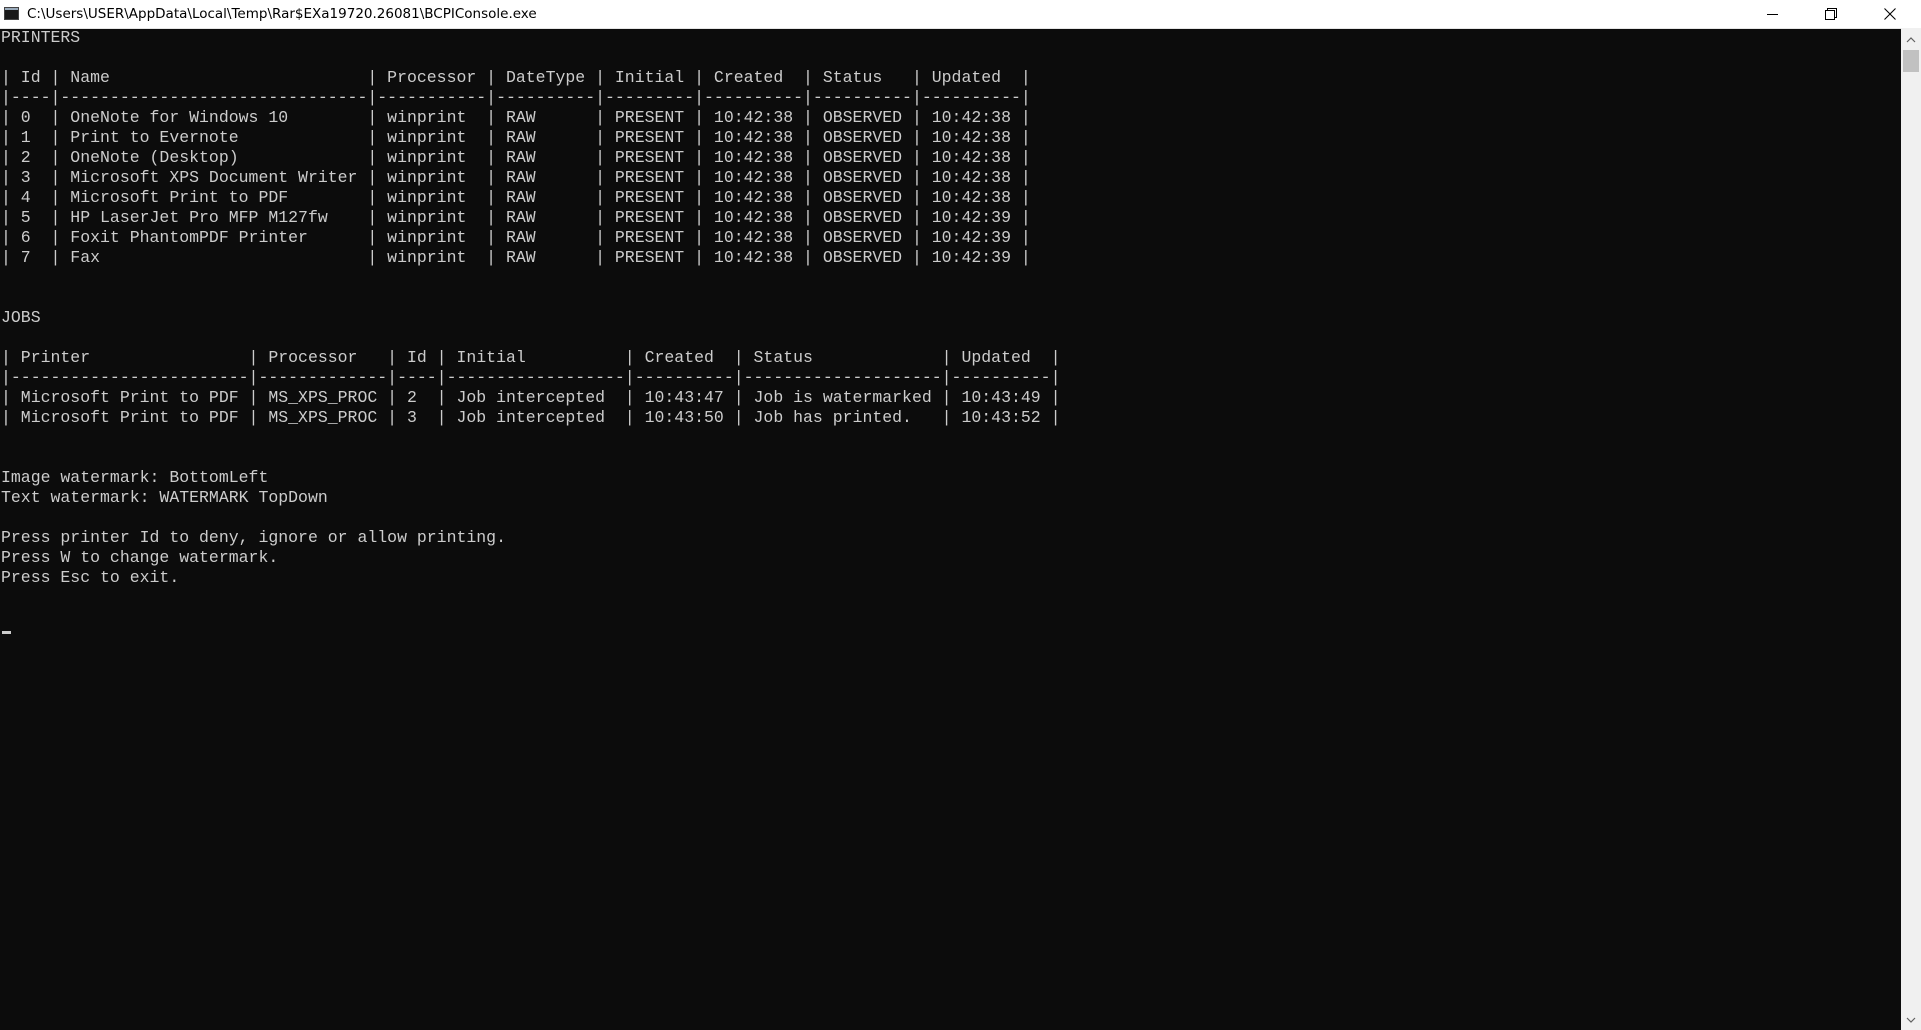 Image resolution: width=1921 pixels, height=1030 pixels. Describe the element at coordinates (140, 557) in the screenshot. I see `instruction-line: Press W to change watermark.` at that location.